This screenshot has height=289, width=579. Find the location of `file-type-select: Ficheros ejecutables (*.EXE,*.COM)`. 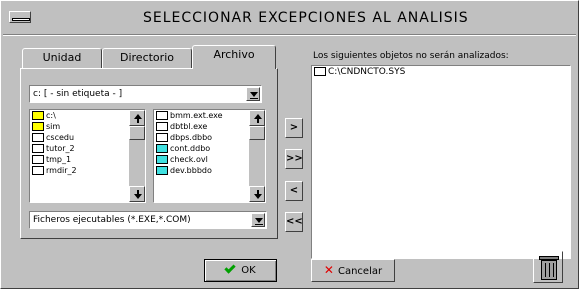

file-type-select: Ficheros ejecutables (*.EXE,*.COM) is located at coordinates (148, 220).